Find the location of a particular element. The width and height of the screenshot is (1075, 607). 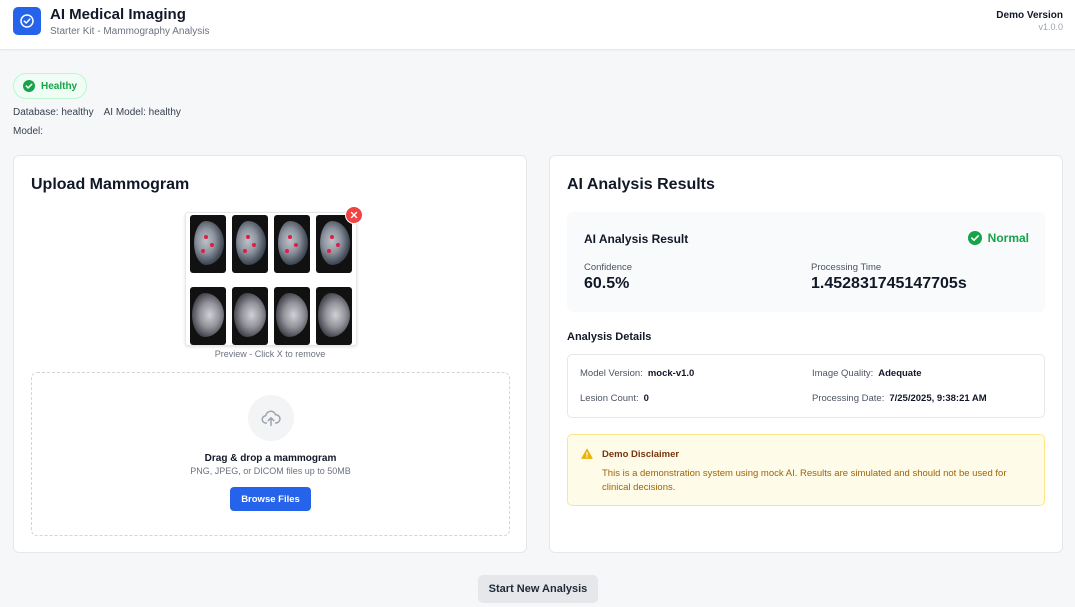

upload-icon-container is located at coordinates (271, 418).